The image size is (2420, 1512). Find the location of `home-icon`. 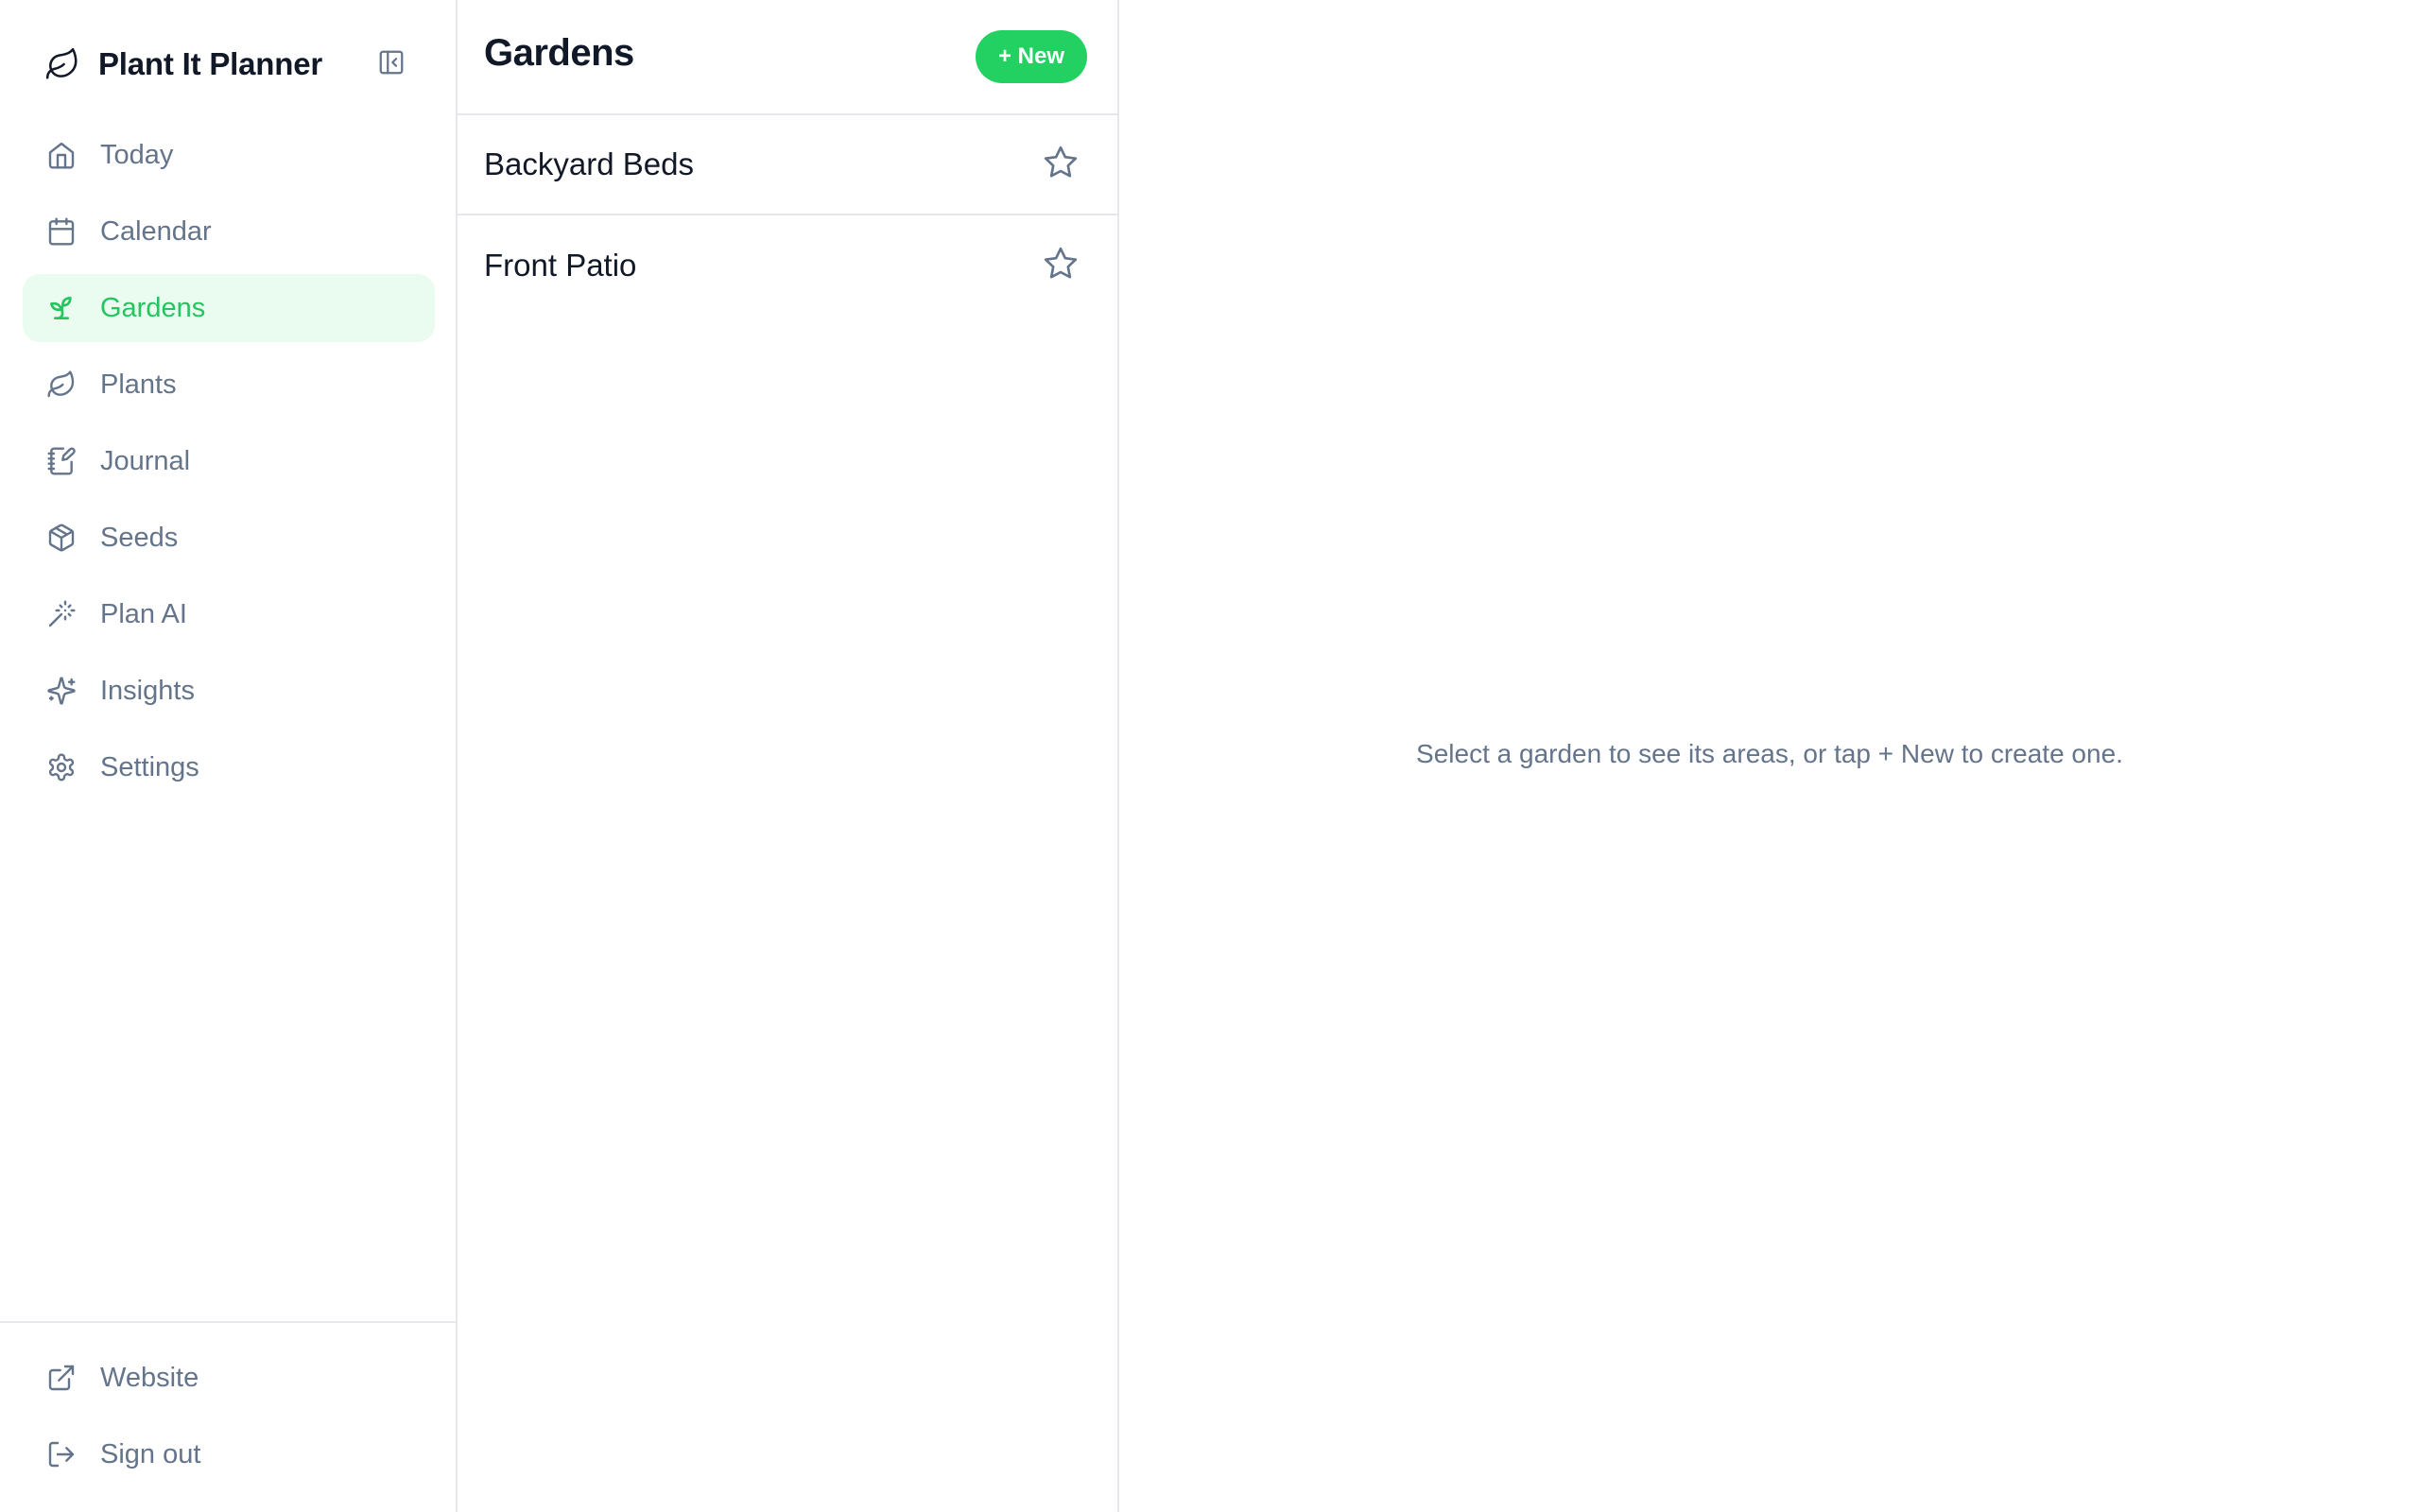

home-icon is located at coordinates (61, 155).